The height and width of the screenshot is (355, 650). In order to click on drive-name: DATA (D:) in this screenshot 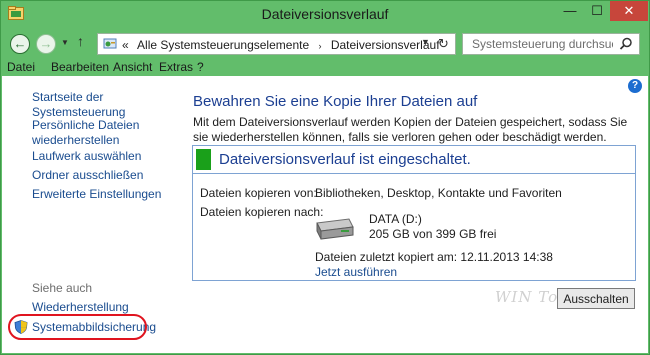, I will do `click(395, 219)`.